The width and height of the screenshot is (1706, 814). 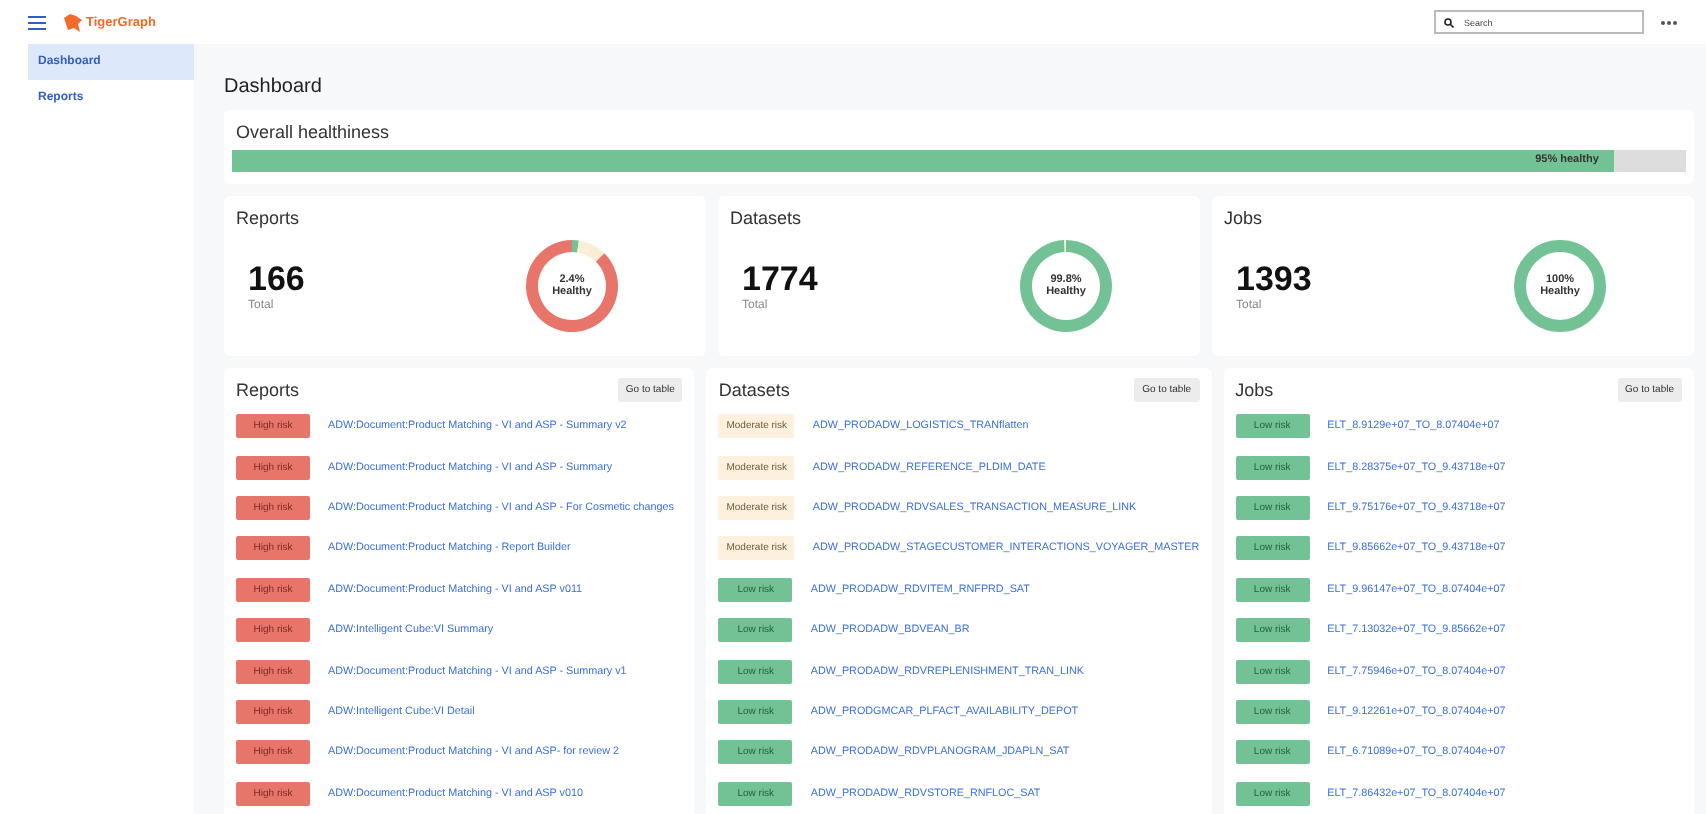 I want to click on donut-ring, so click(x=1560, y=286).